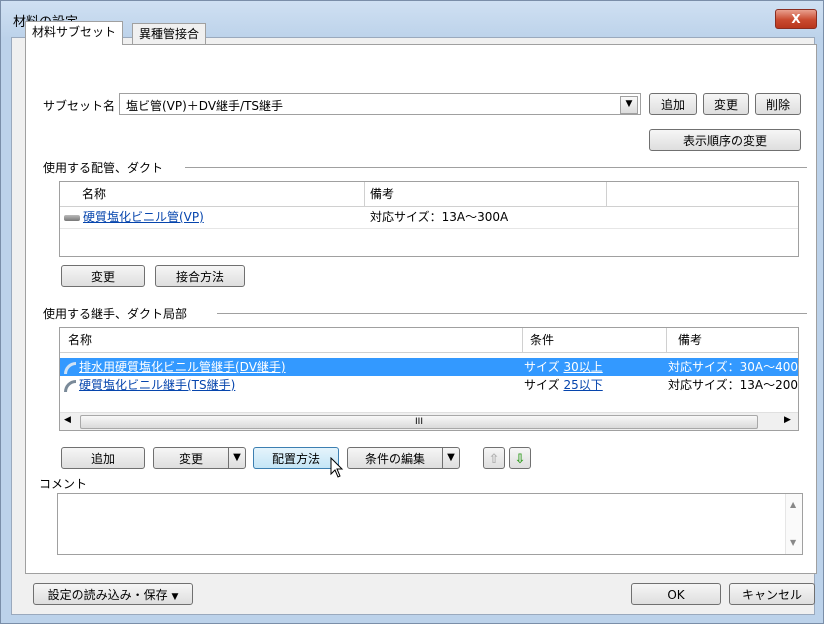 Image resolution: width=824 pixels, height=624 pixels. I want to click on connection-method-button: 接合方法, so click(200, 276).